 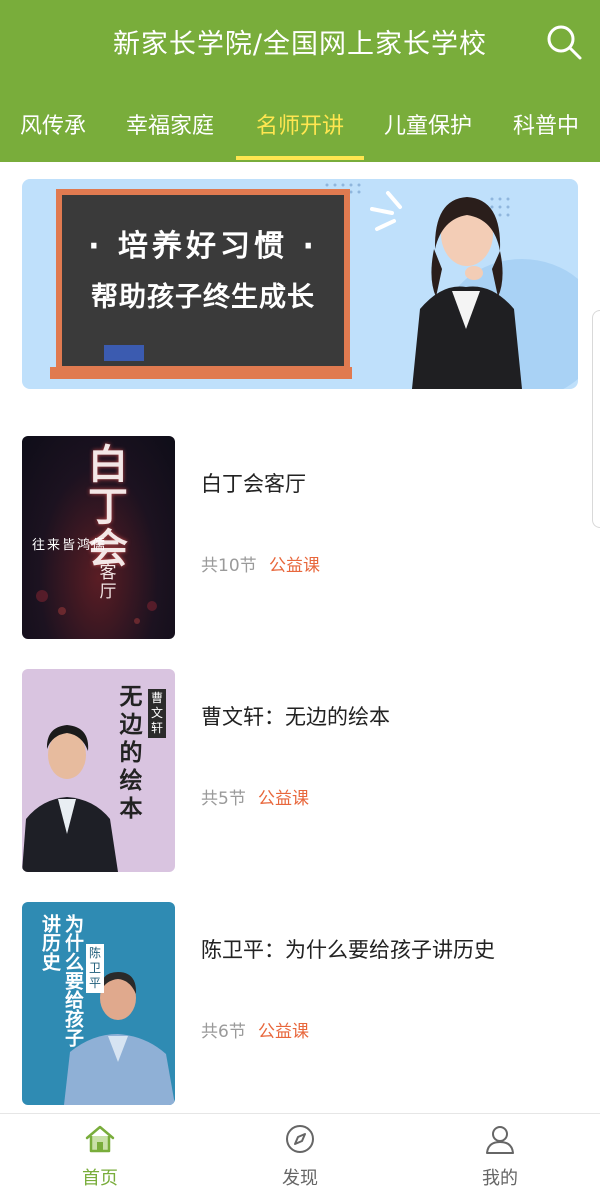 I want to click on nav-home: 首页, so click(x=100, y=1155).